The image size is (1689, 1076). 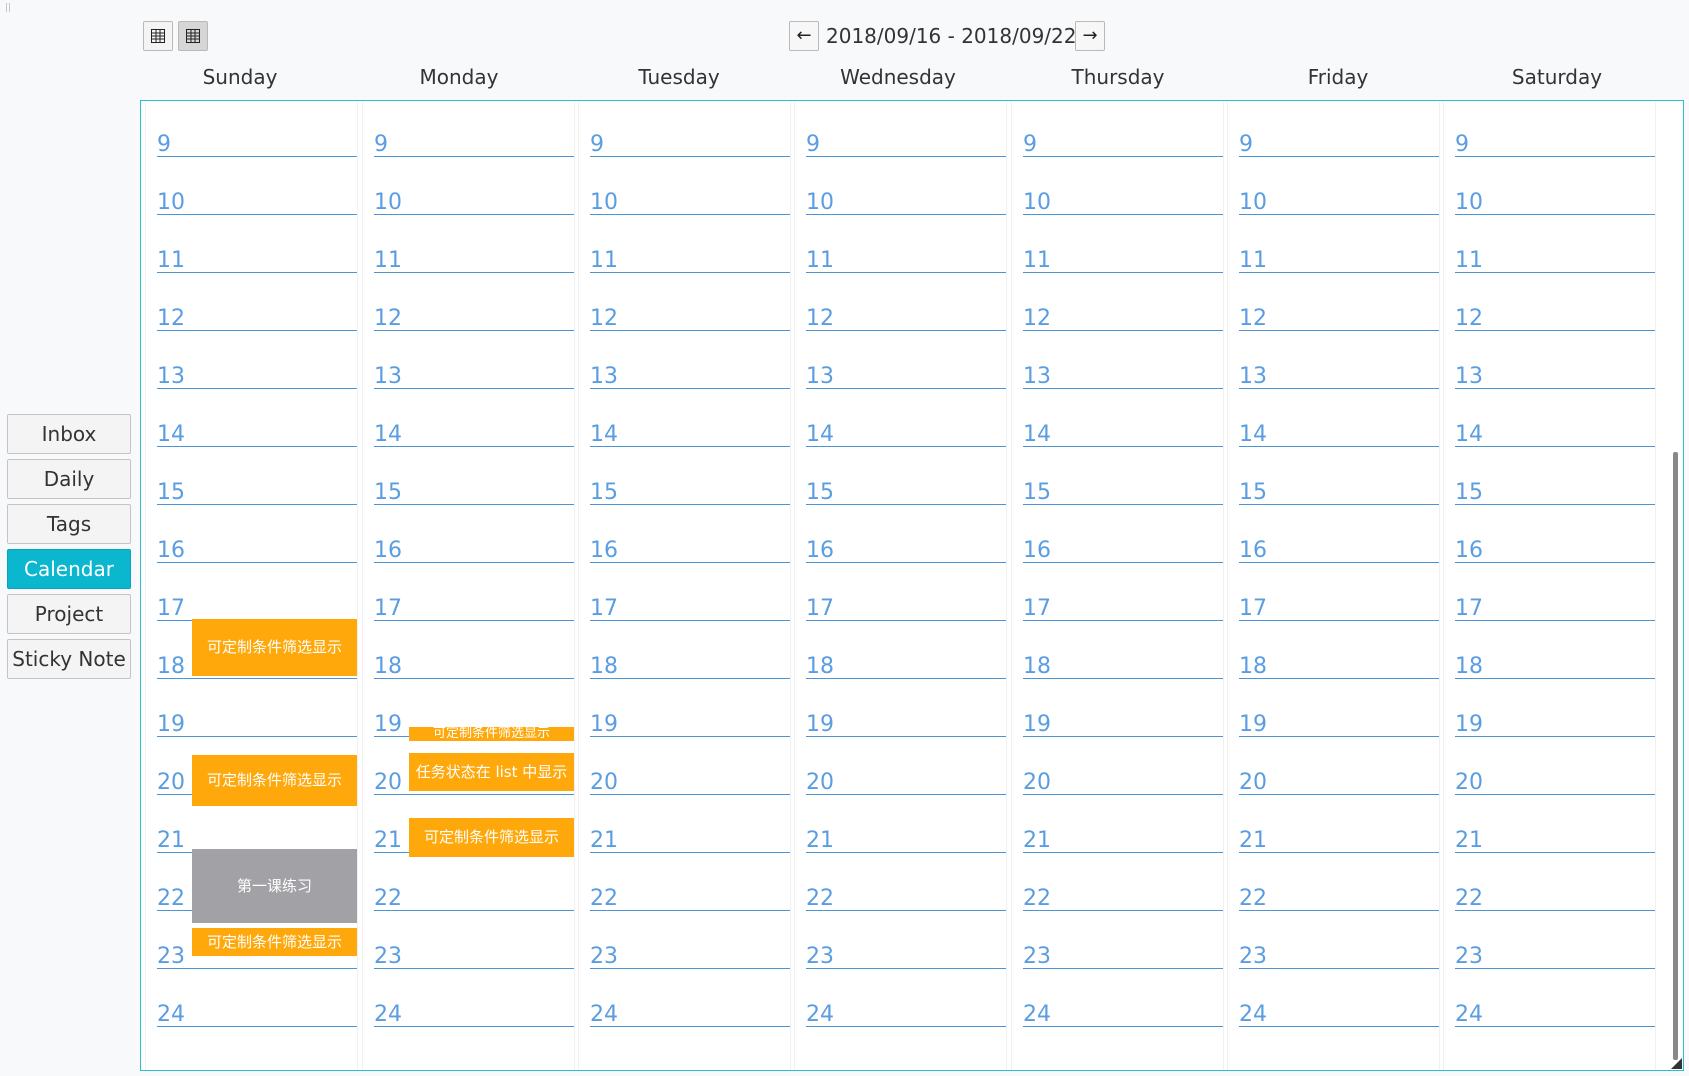 I want to click on resize-corner, so click(x=1676, y=1063).